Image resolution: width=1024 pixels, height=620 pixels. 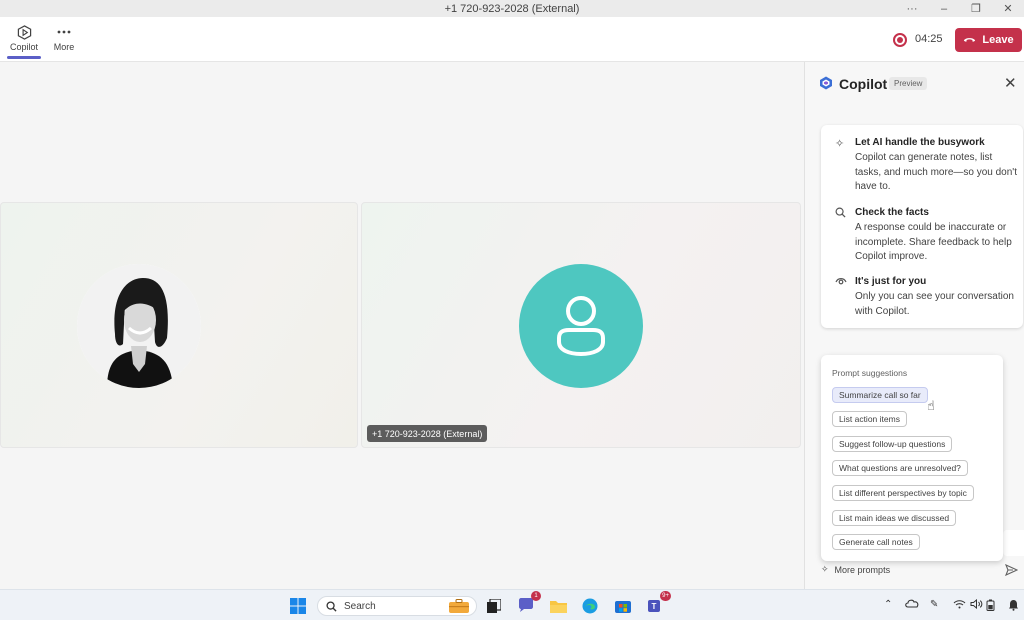 I want to click on teams-app-icon: T 9+, so click(x=658, y=603).